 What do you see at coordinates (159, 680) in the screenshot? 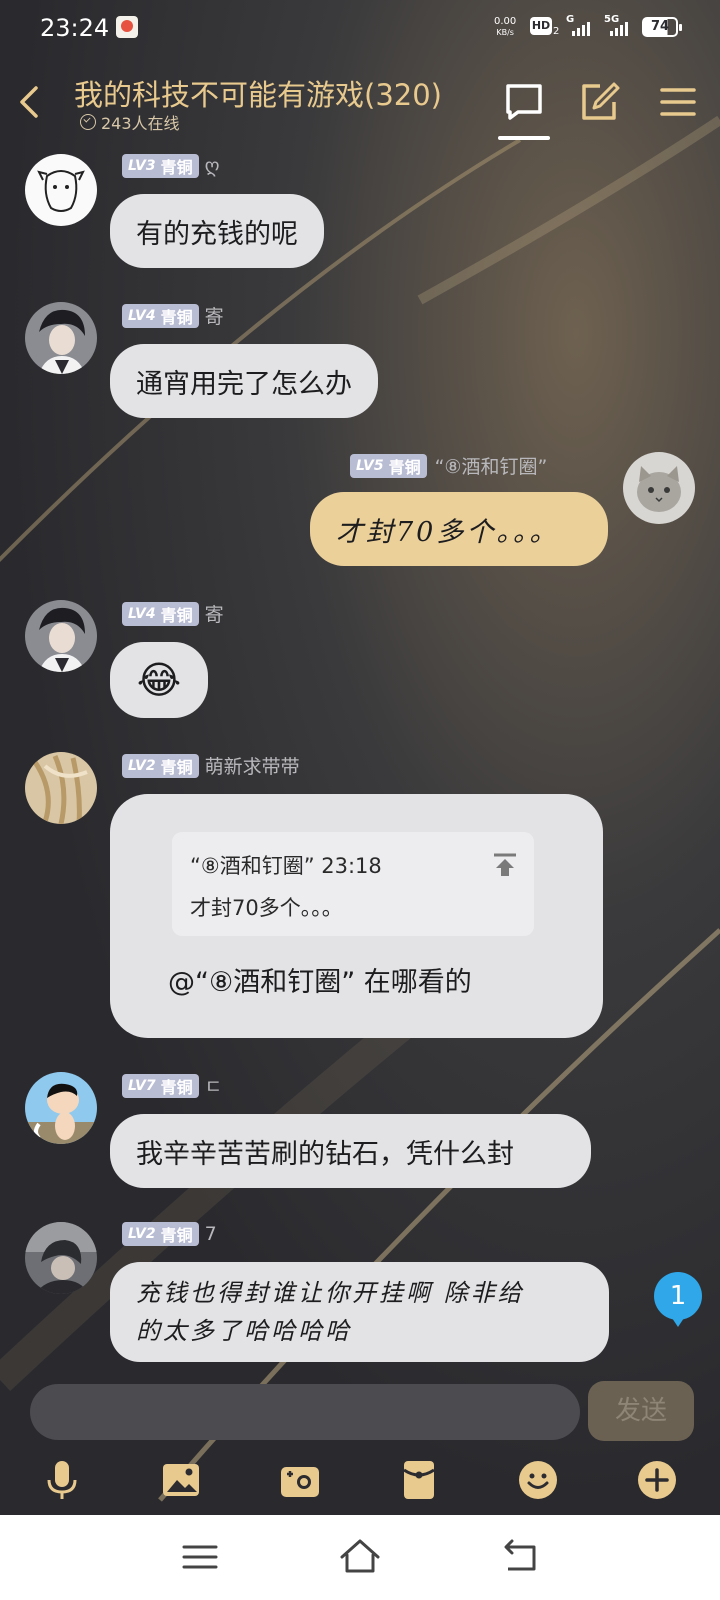
I see `message-bubble: 😂` at bounding box center [159, 680].